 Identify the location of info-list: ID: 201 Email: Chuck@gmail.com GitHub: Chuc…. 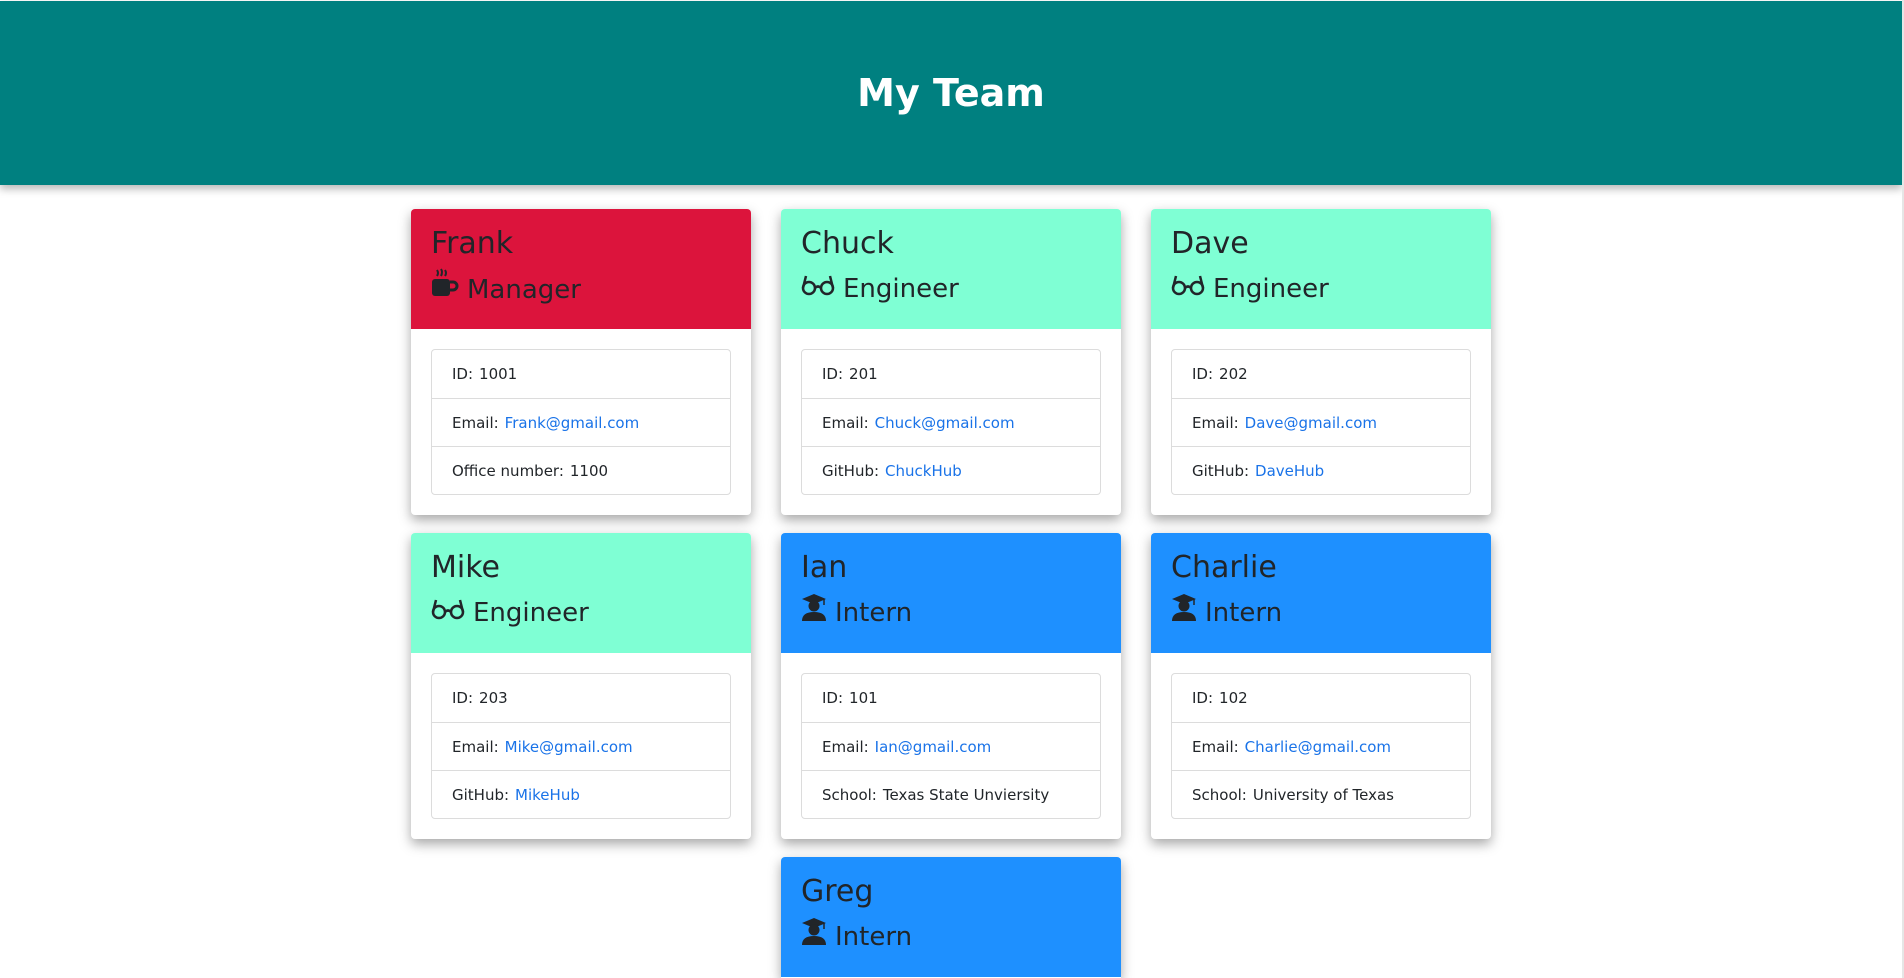
(951, 422).